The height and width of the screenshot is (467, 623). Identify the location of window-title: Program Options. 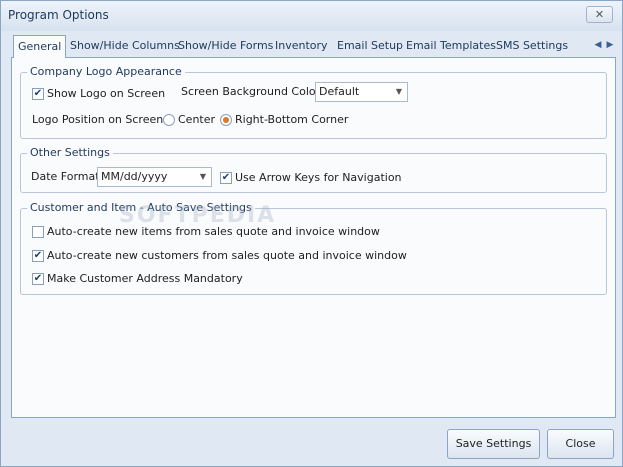
(58, 15).